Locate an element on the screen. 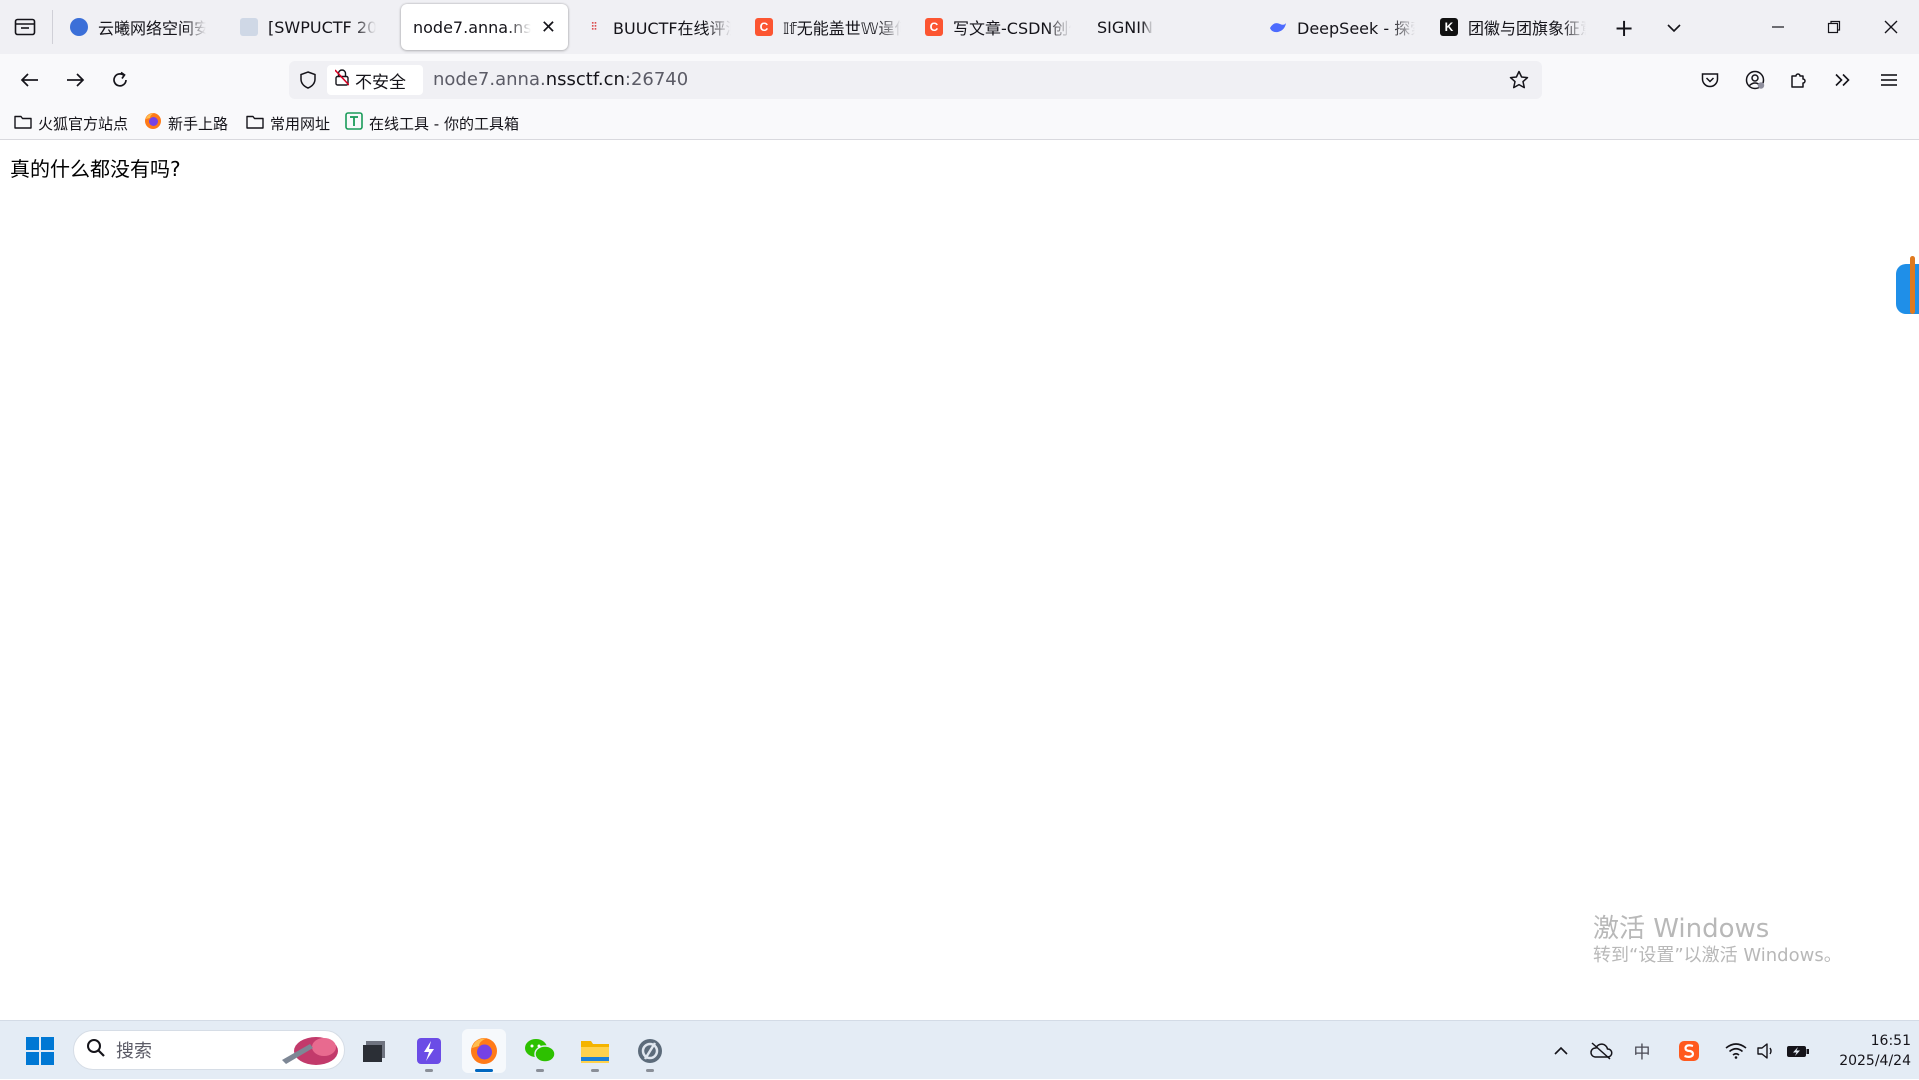 This screenshot has width=1919, height=1080. broken-lock-icon is located at coordinates (342, 80).